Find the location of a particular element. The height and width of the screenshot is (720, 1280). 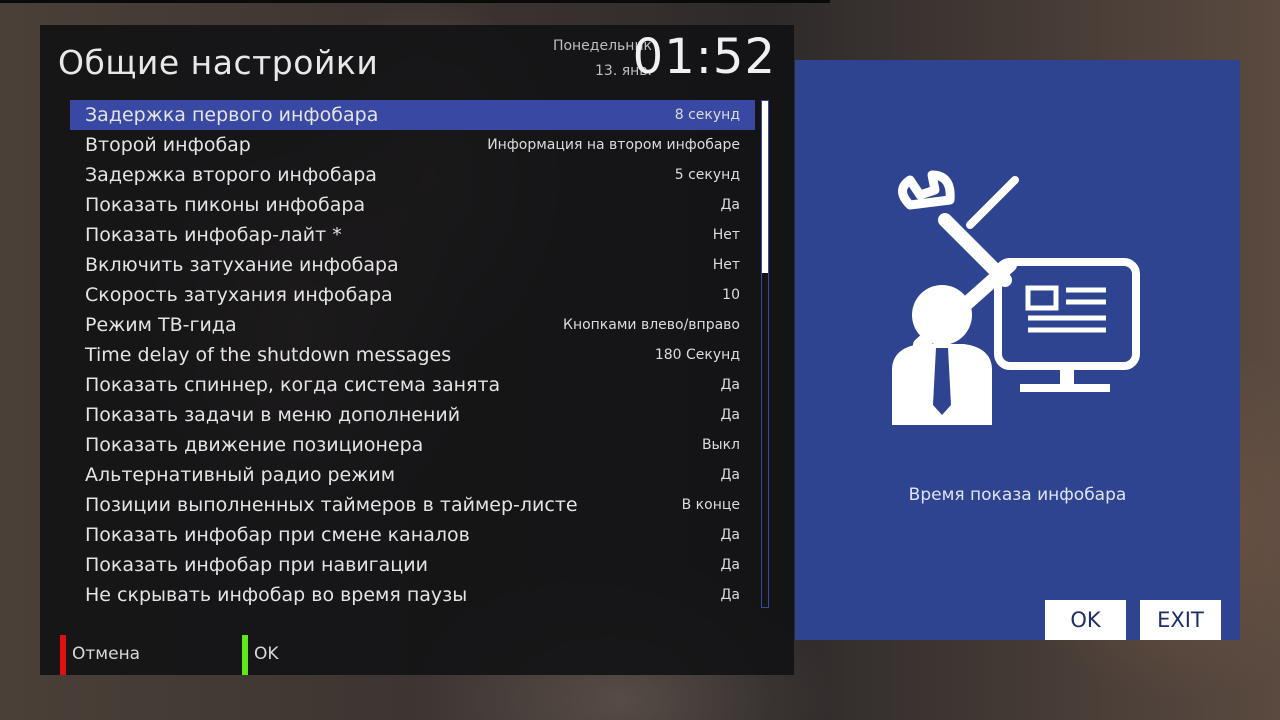

red-key-hint: Отмена is located at coordinates (150, 655).